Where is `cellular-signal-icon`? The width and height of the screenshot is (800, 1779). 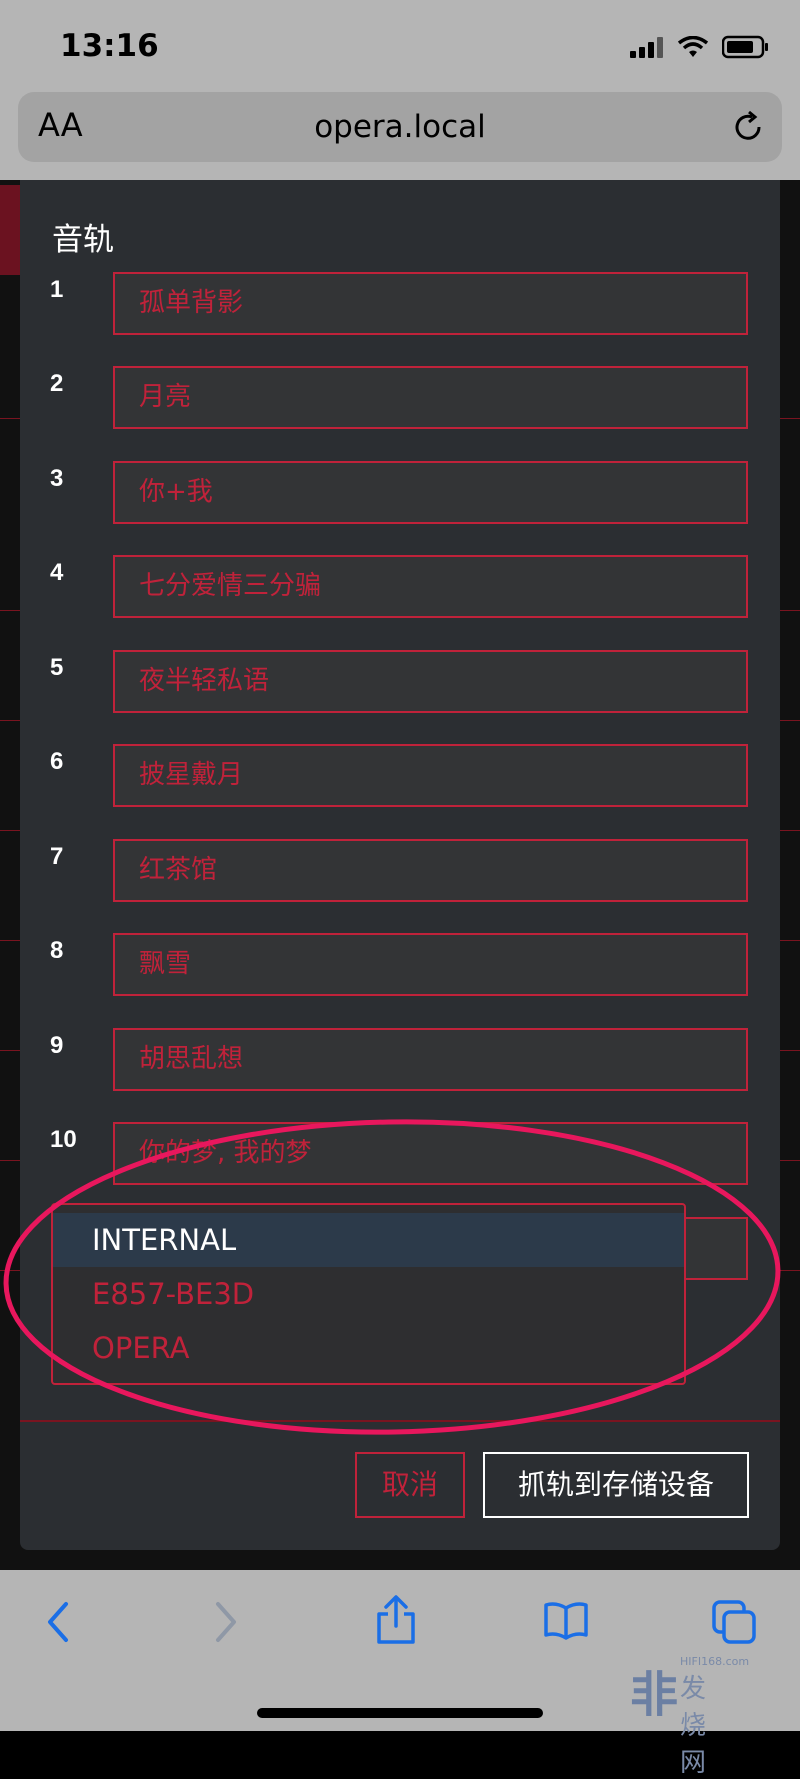
cellular-signal-icon is located at coordinates (646, 47).